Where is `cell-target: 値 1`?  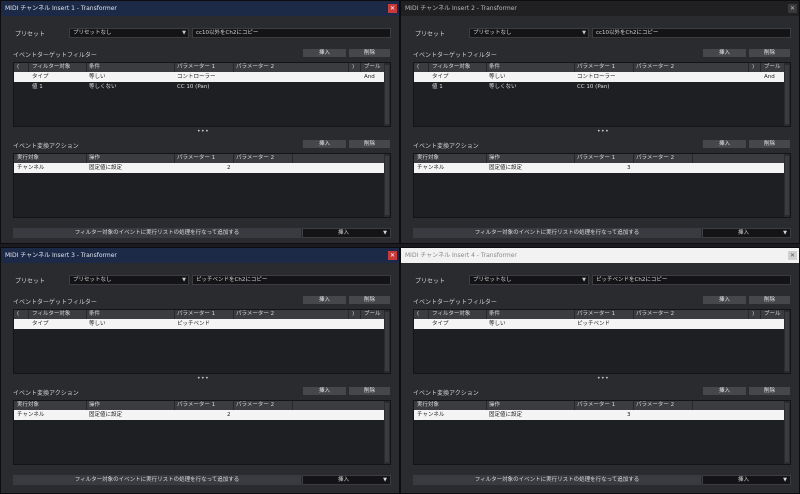
cell-target: 値 1 is located at coordinates (437, 87).